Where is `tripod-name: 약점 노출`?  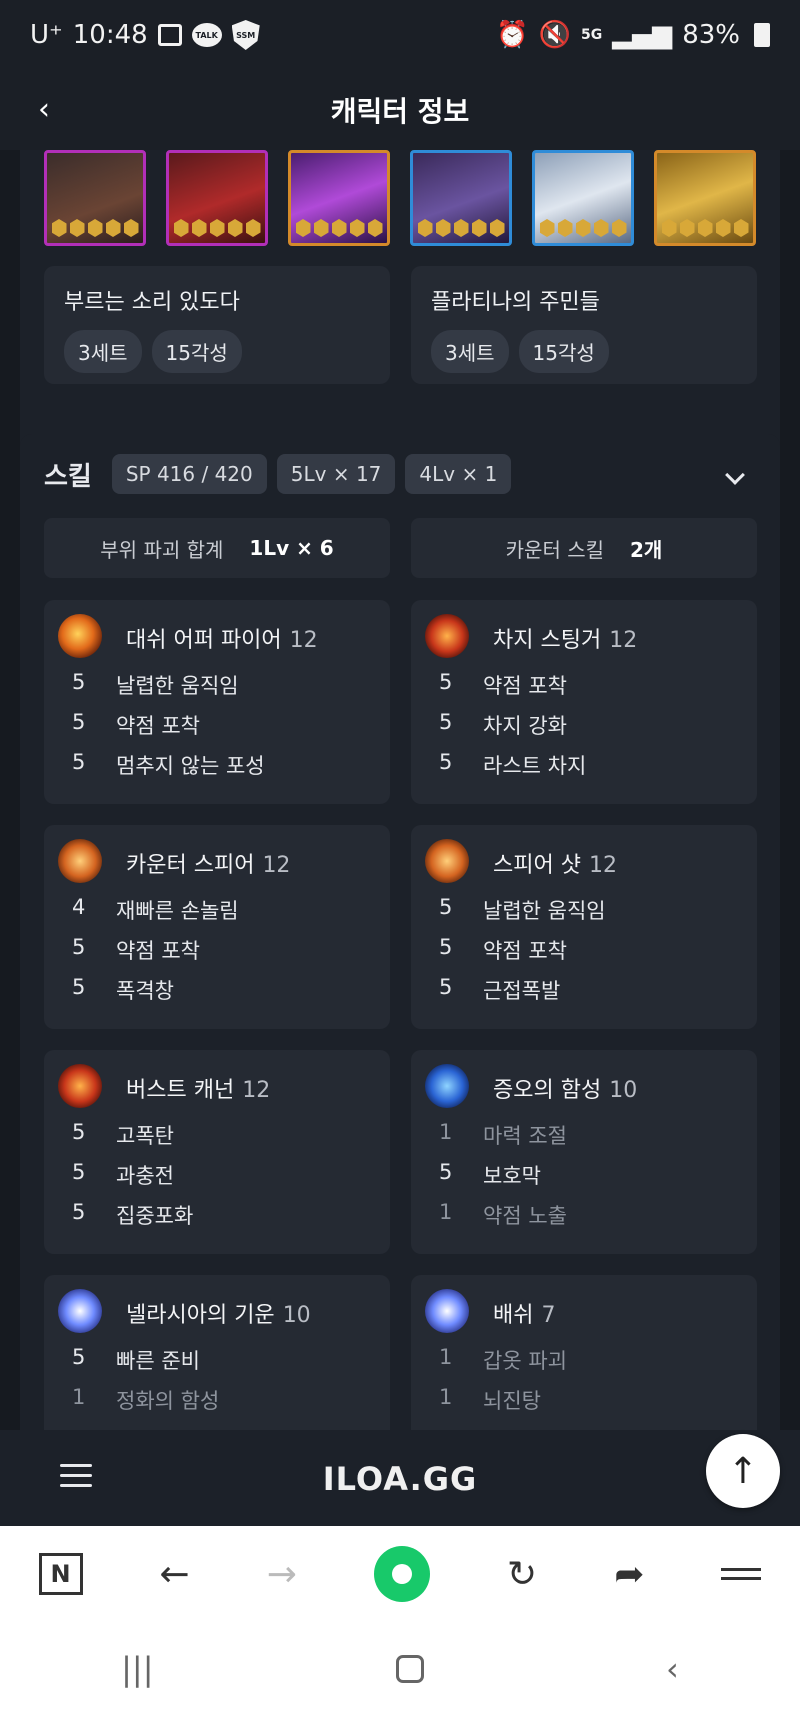 tripod-name: 약점 노출 is located at coordinates (525, 1216).